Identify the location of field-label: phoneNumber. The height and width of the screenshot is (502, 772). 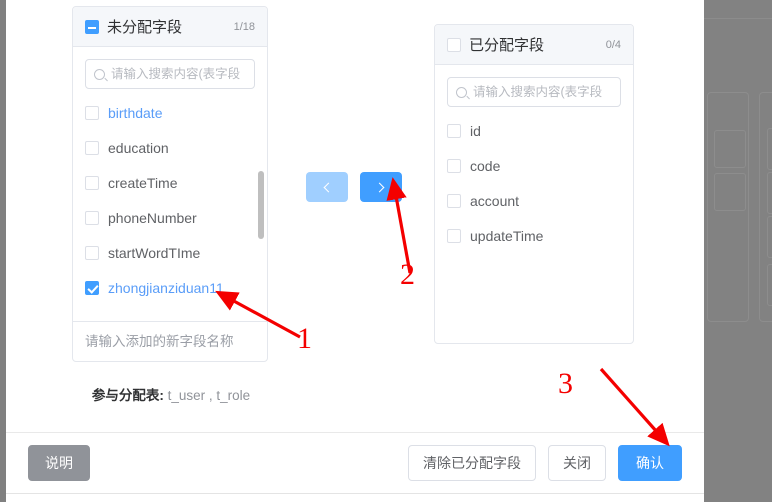
(152, 217).